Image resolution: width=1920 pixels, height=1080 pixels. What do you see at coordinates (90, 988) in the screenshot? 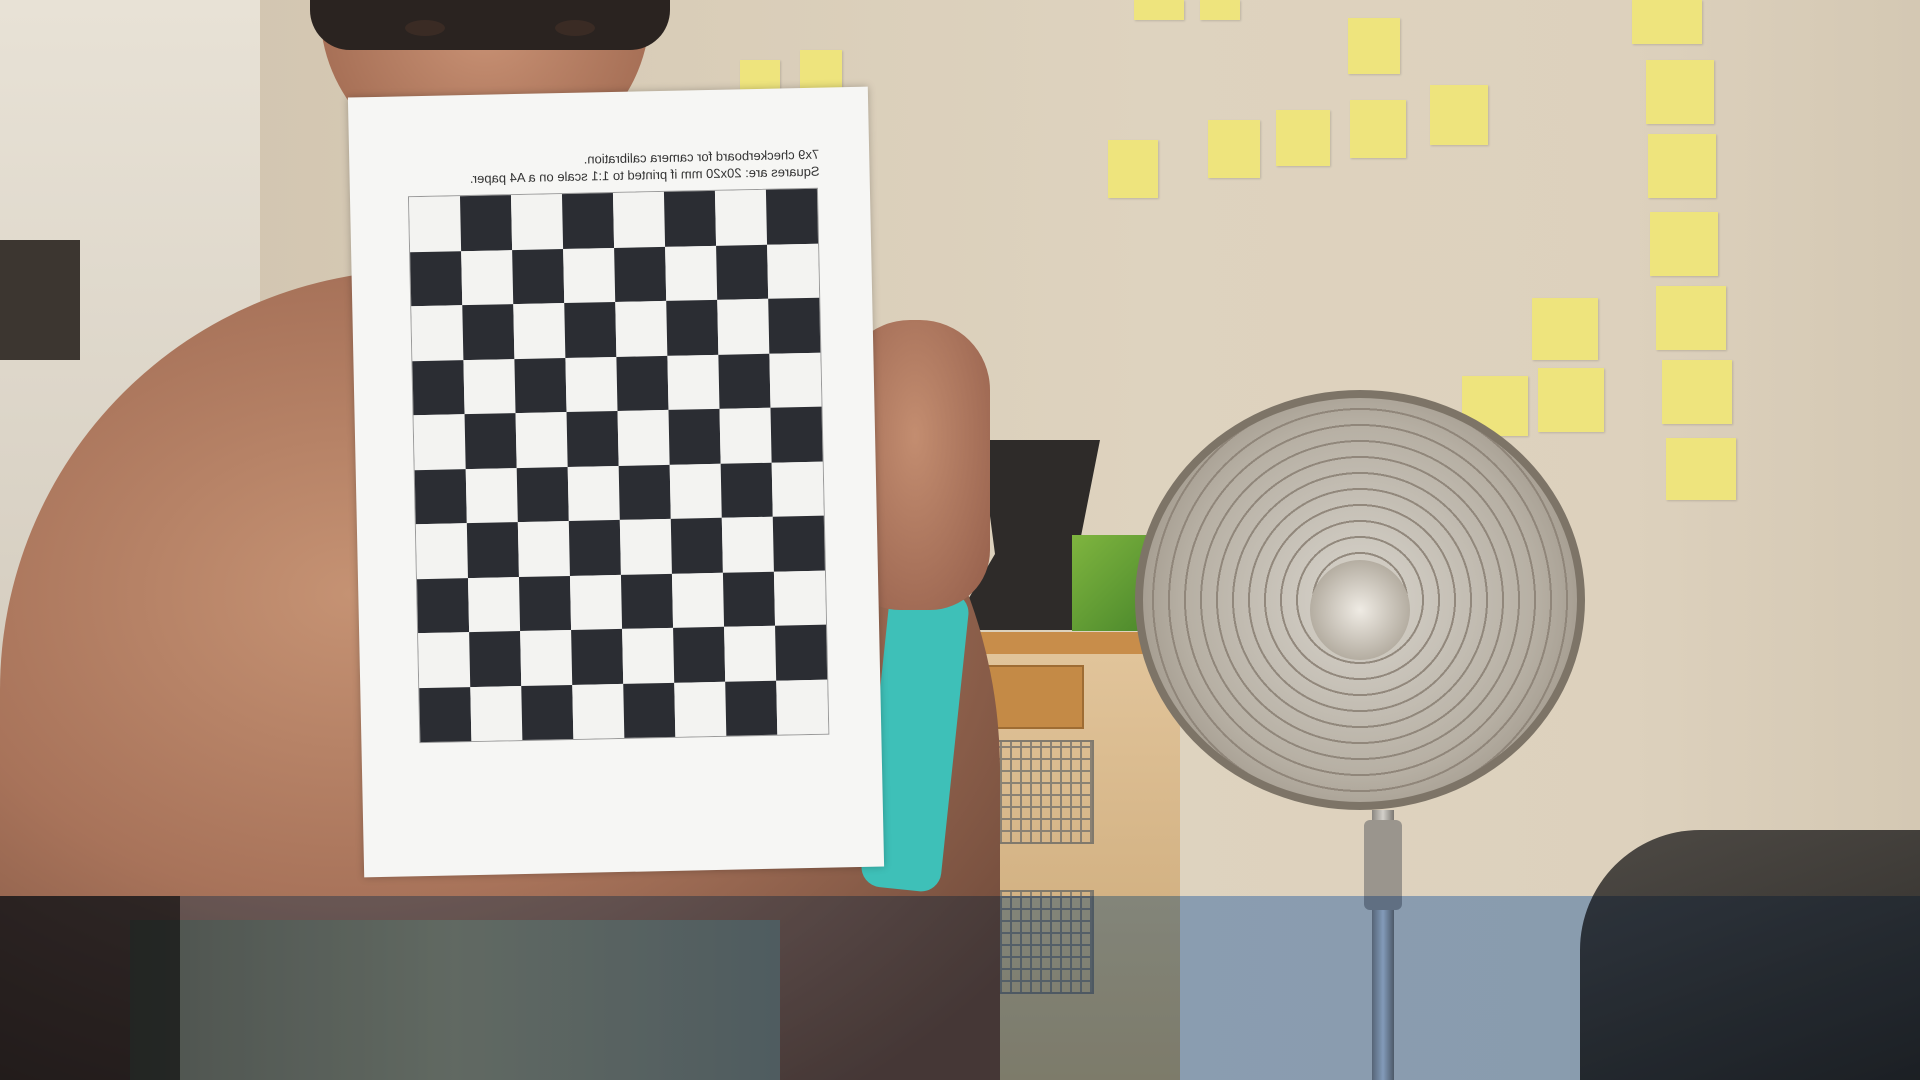
I see `shadow-region` at bounding box center [90, 988].